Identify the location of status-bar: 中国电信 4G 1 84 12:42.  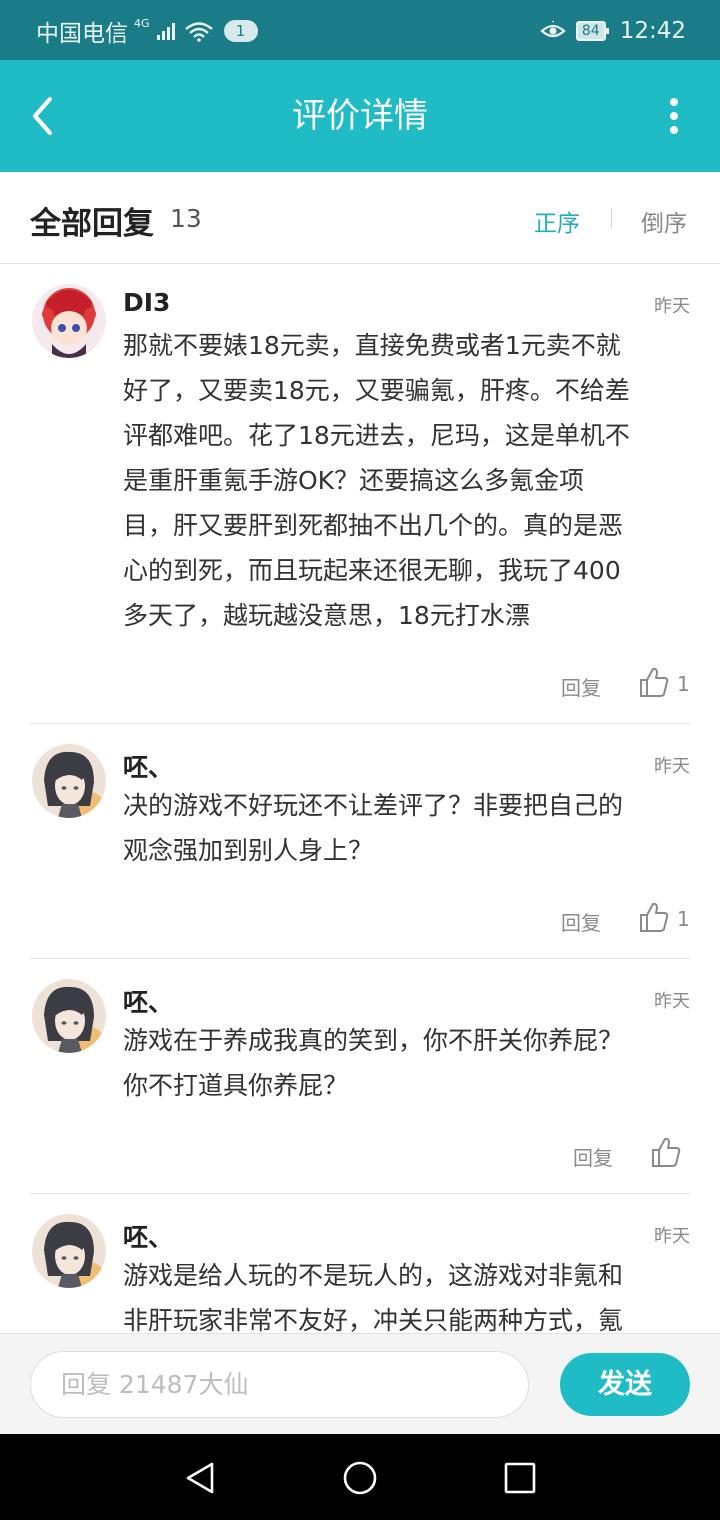
(360, 30).